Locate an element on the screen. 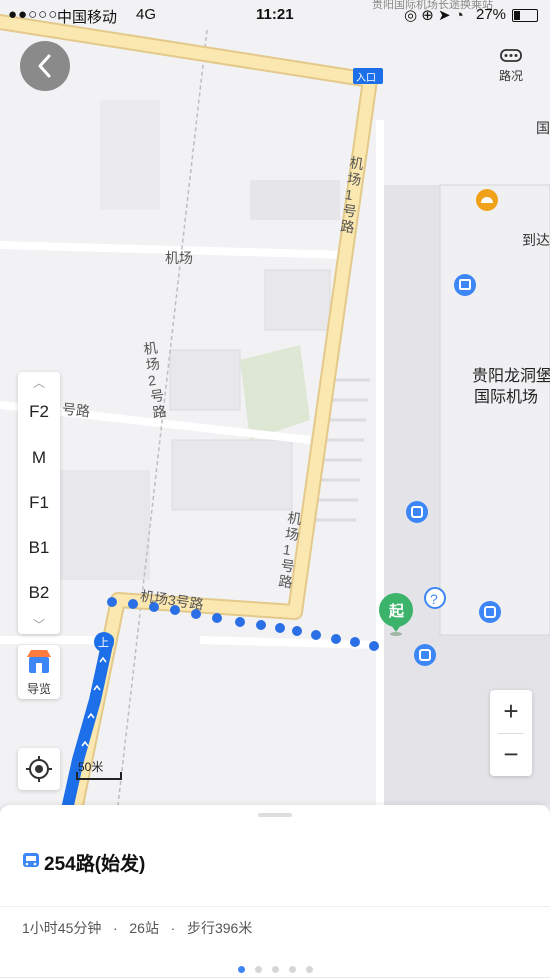  zoom-out-button: − is located at coordinates (511, 754).